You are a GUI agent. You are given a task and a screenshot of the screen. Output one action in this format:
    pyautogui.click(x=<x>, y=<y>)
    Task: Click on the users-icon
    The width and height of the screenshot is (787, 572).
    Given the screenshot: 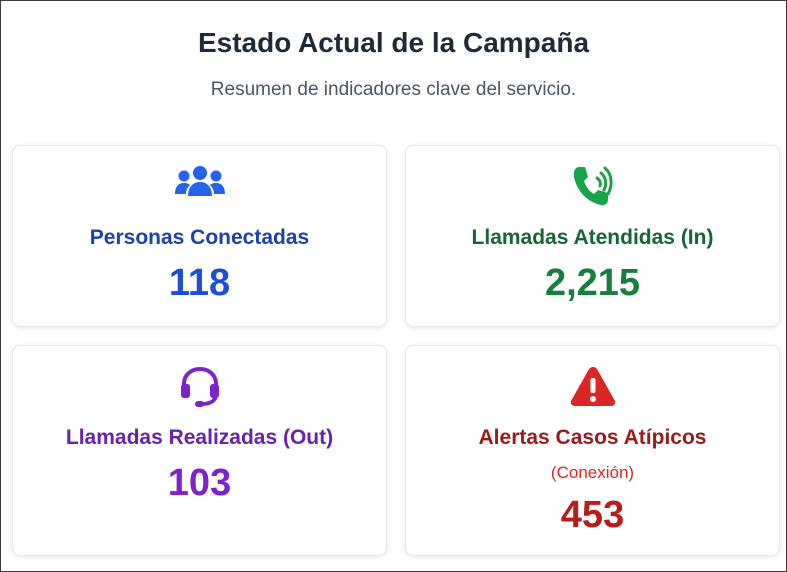 What is the action you would take?
    pyautogui.click(x=199, y=188)
    